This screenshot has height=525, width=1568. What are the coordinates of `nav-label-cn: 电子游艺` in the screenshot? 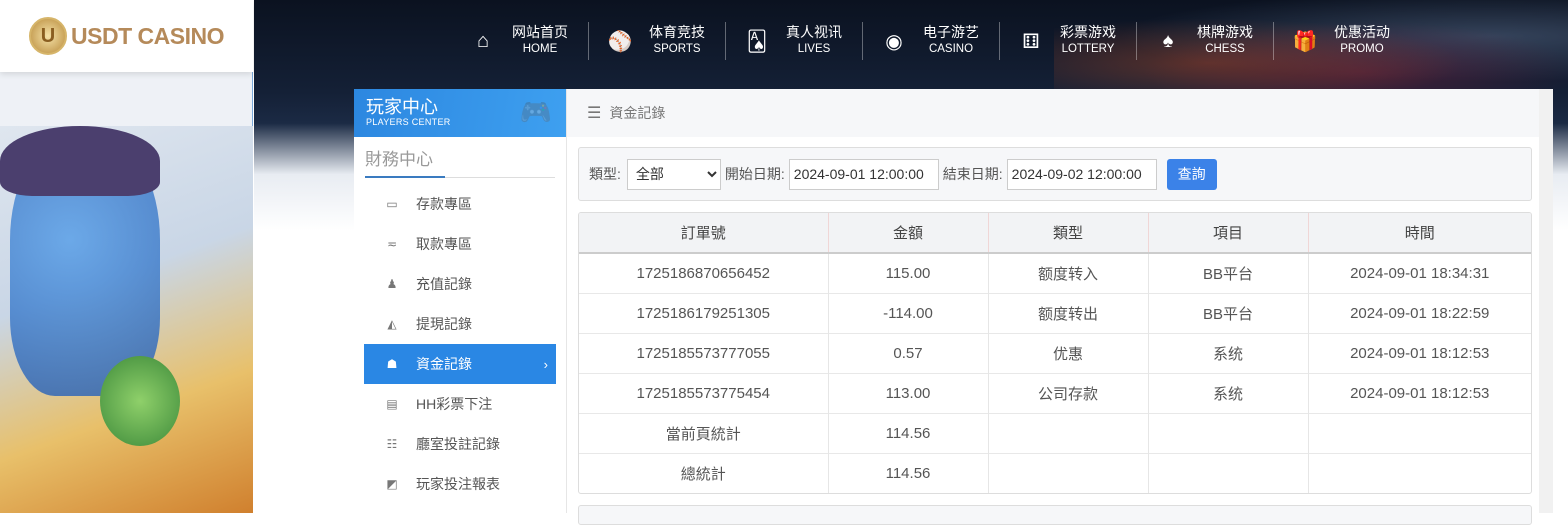 It's located at (951, 32).